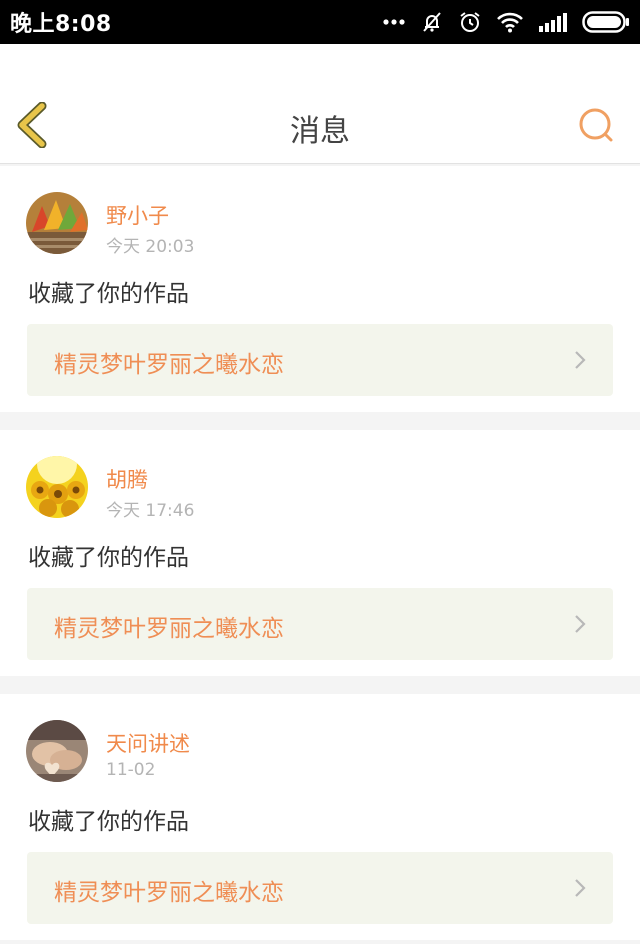  I want to click on alarm-icon, so click(470, 22).